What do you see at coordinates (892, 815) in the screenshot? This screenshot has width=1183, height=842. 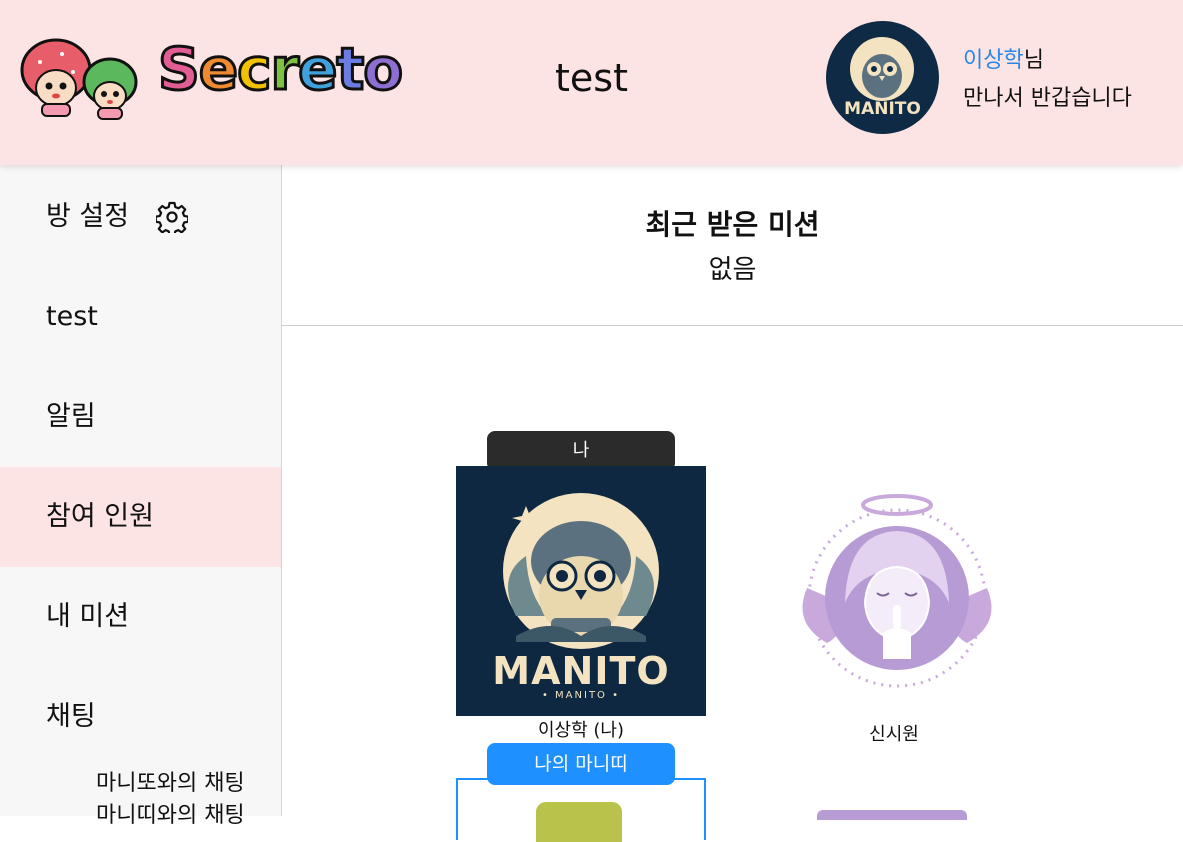 I see `member-card-next` at bounding box center [892, 815].